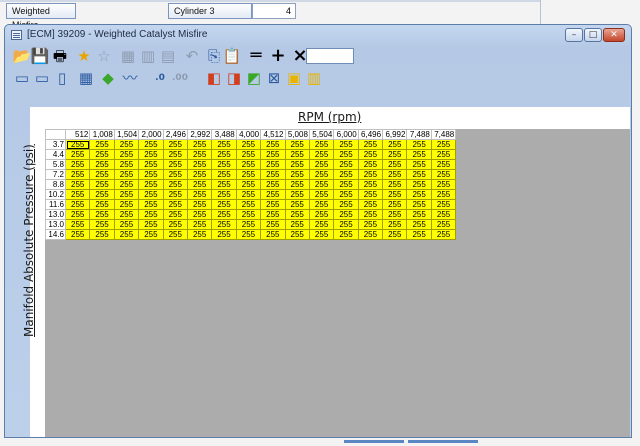 The image size is (640, 446). I want to click on view-table-icon: ▭, so click(22, 78).